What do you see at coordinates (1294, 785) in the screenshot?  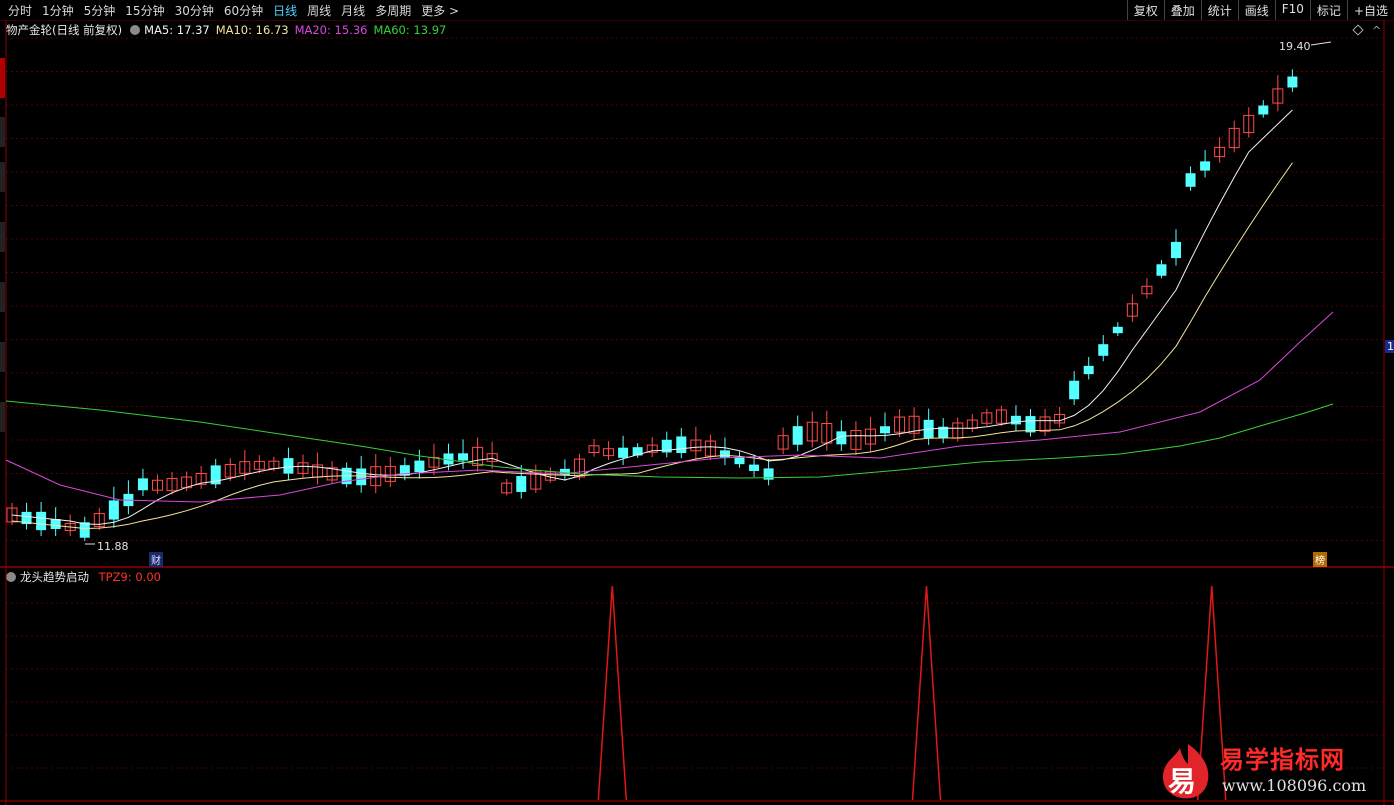 I see `watermark-url: www.108096.com` at bounding box center [1294, 785].